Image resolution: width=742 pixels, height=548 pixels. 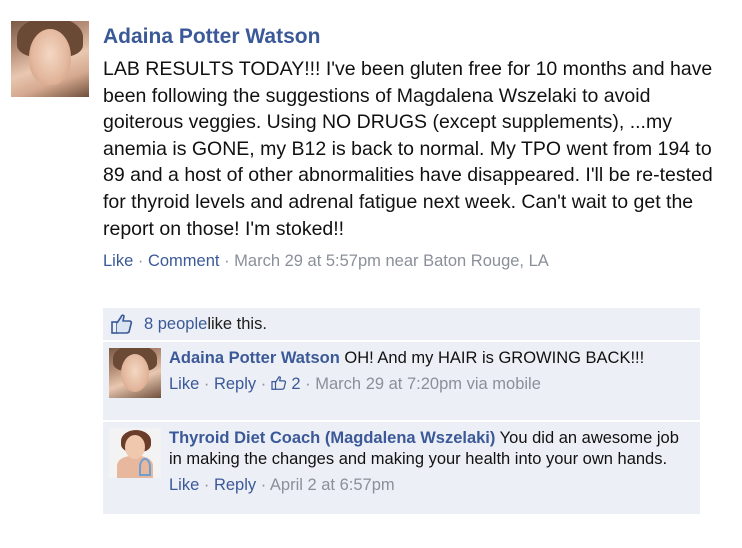 What do you see at coordinates (492, 358) in the screenshot?
I see `comment-body: OH! And my HAIR is GROWING BACK!!!` at bounding box center [492, 358].